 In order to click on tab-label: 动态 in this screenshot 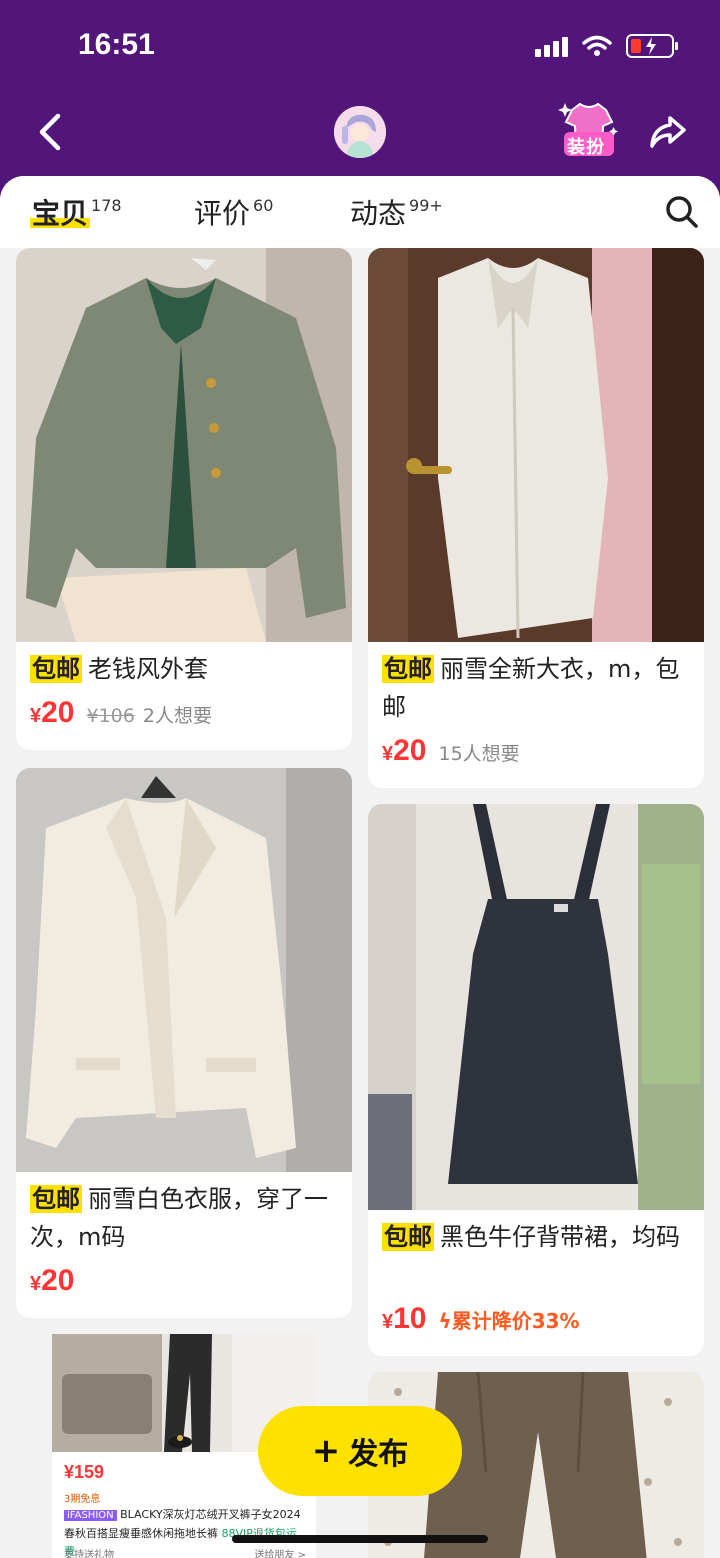, I will do `click(378, 213)`.